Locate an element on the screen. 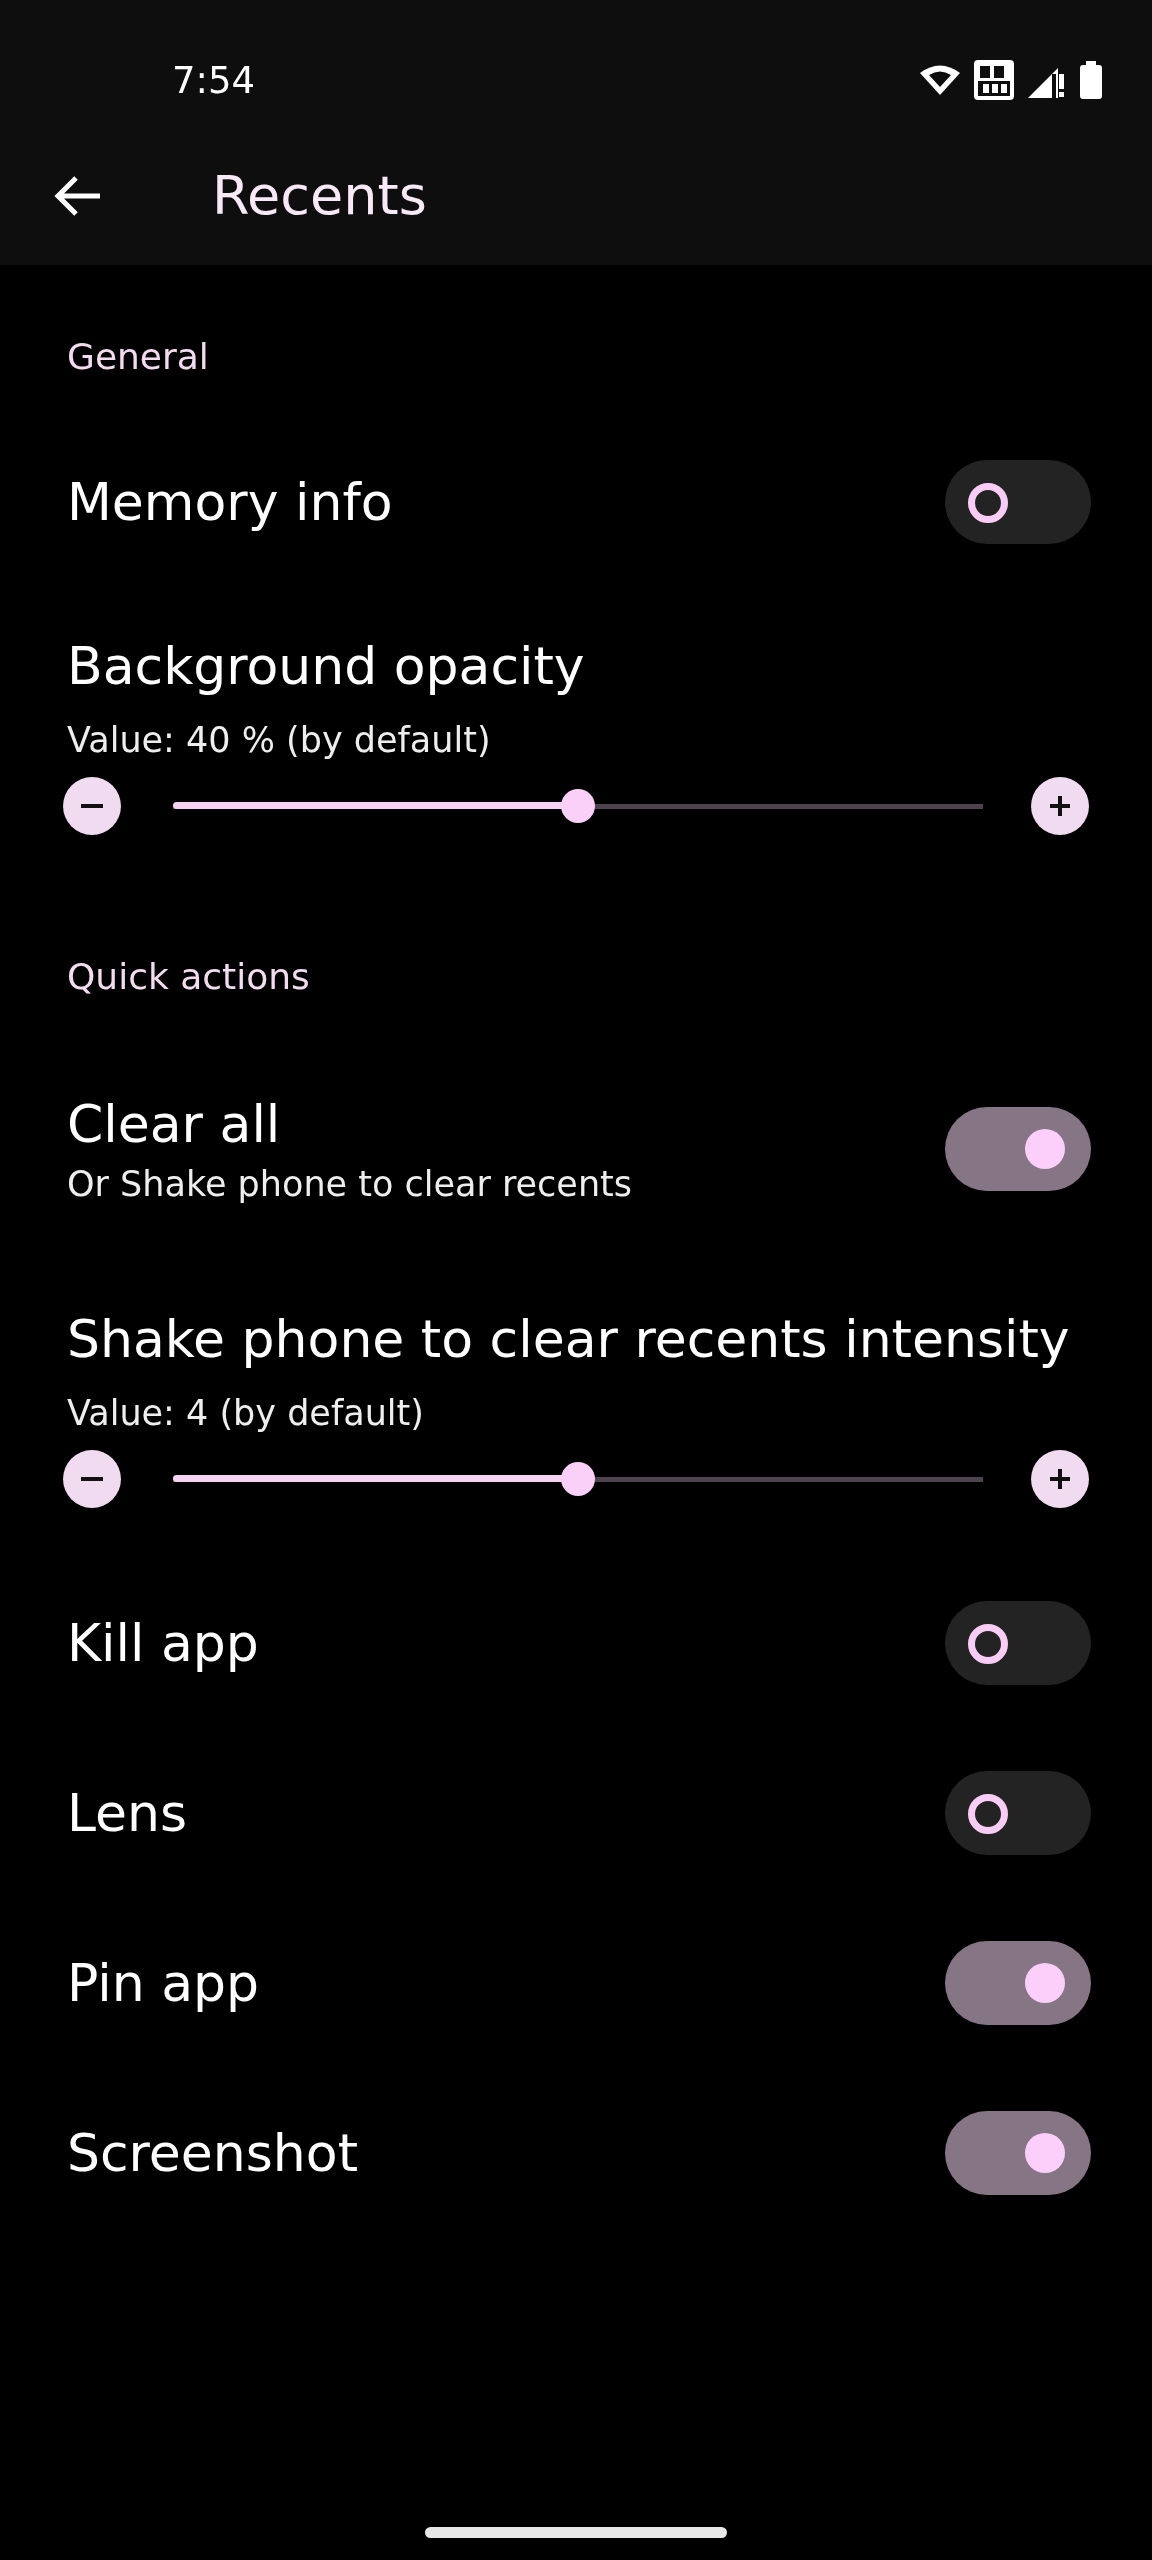  battery-icon is located at coordinates (1091, 80).